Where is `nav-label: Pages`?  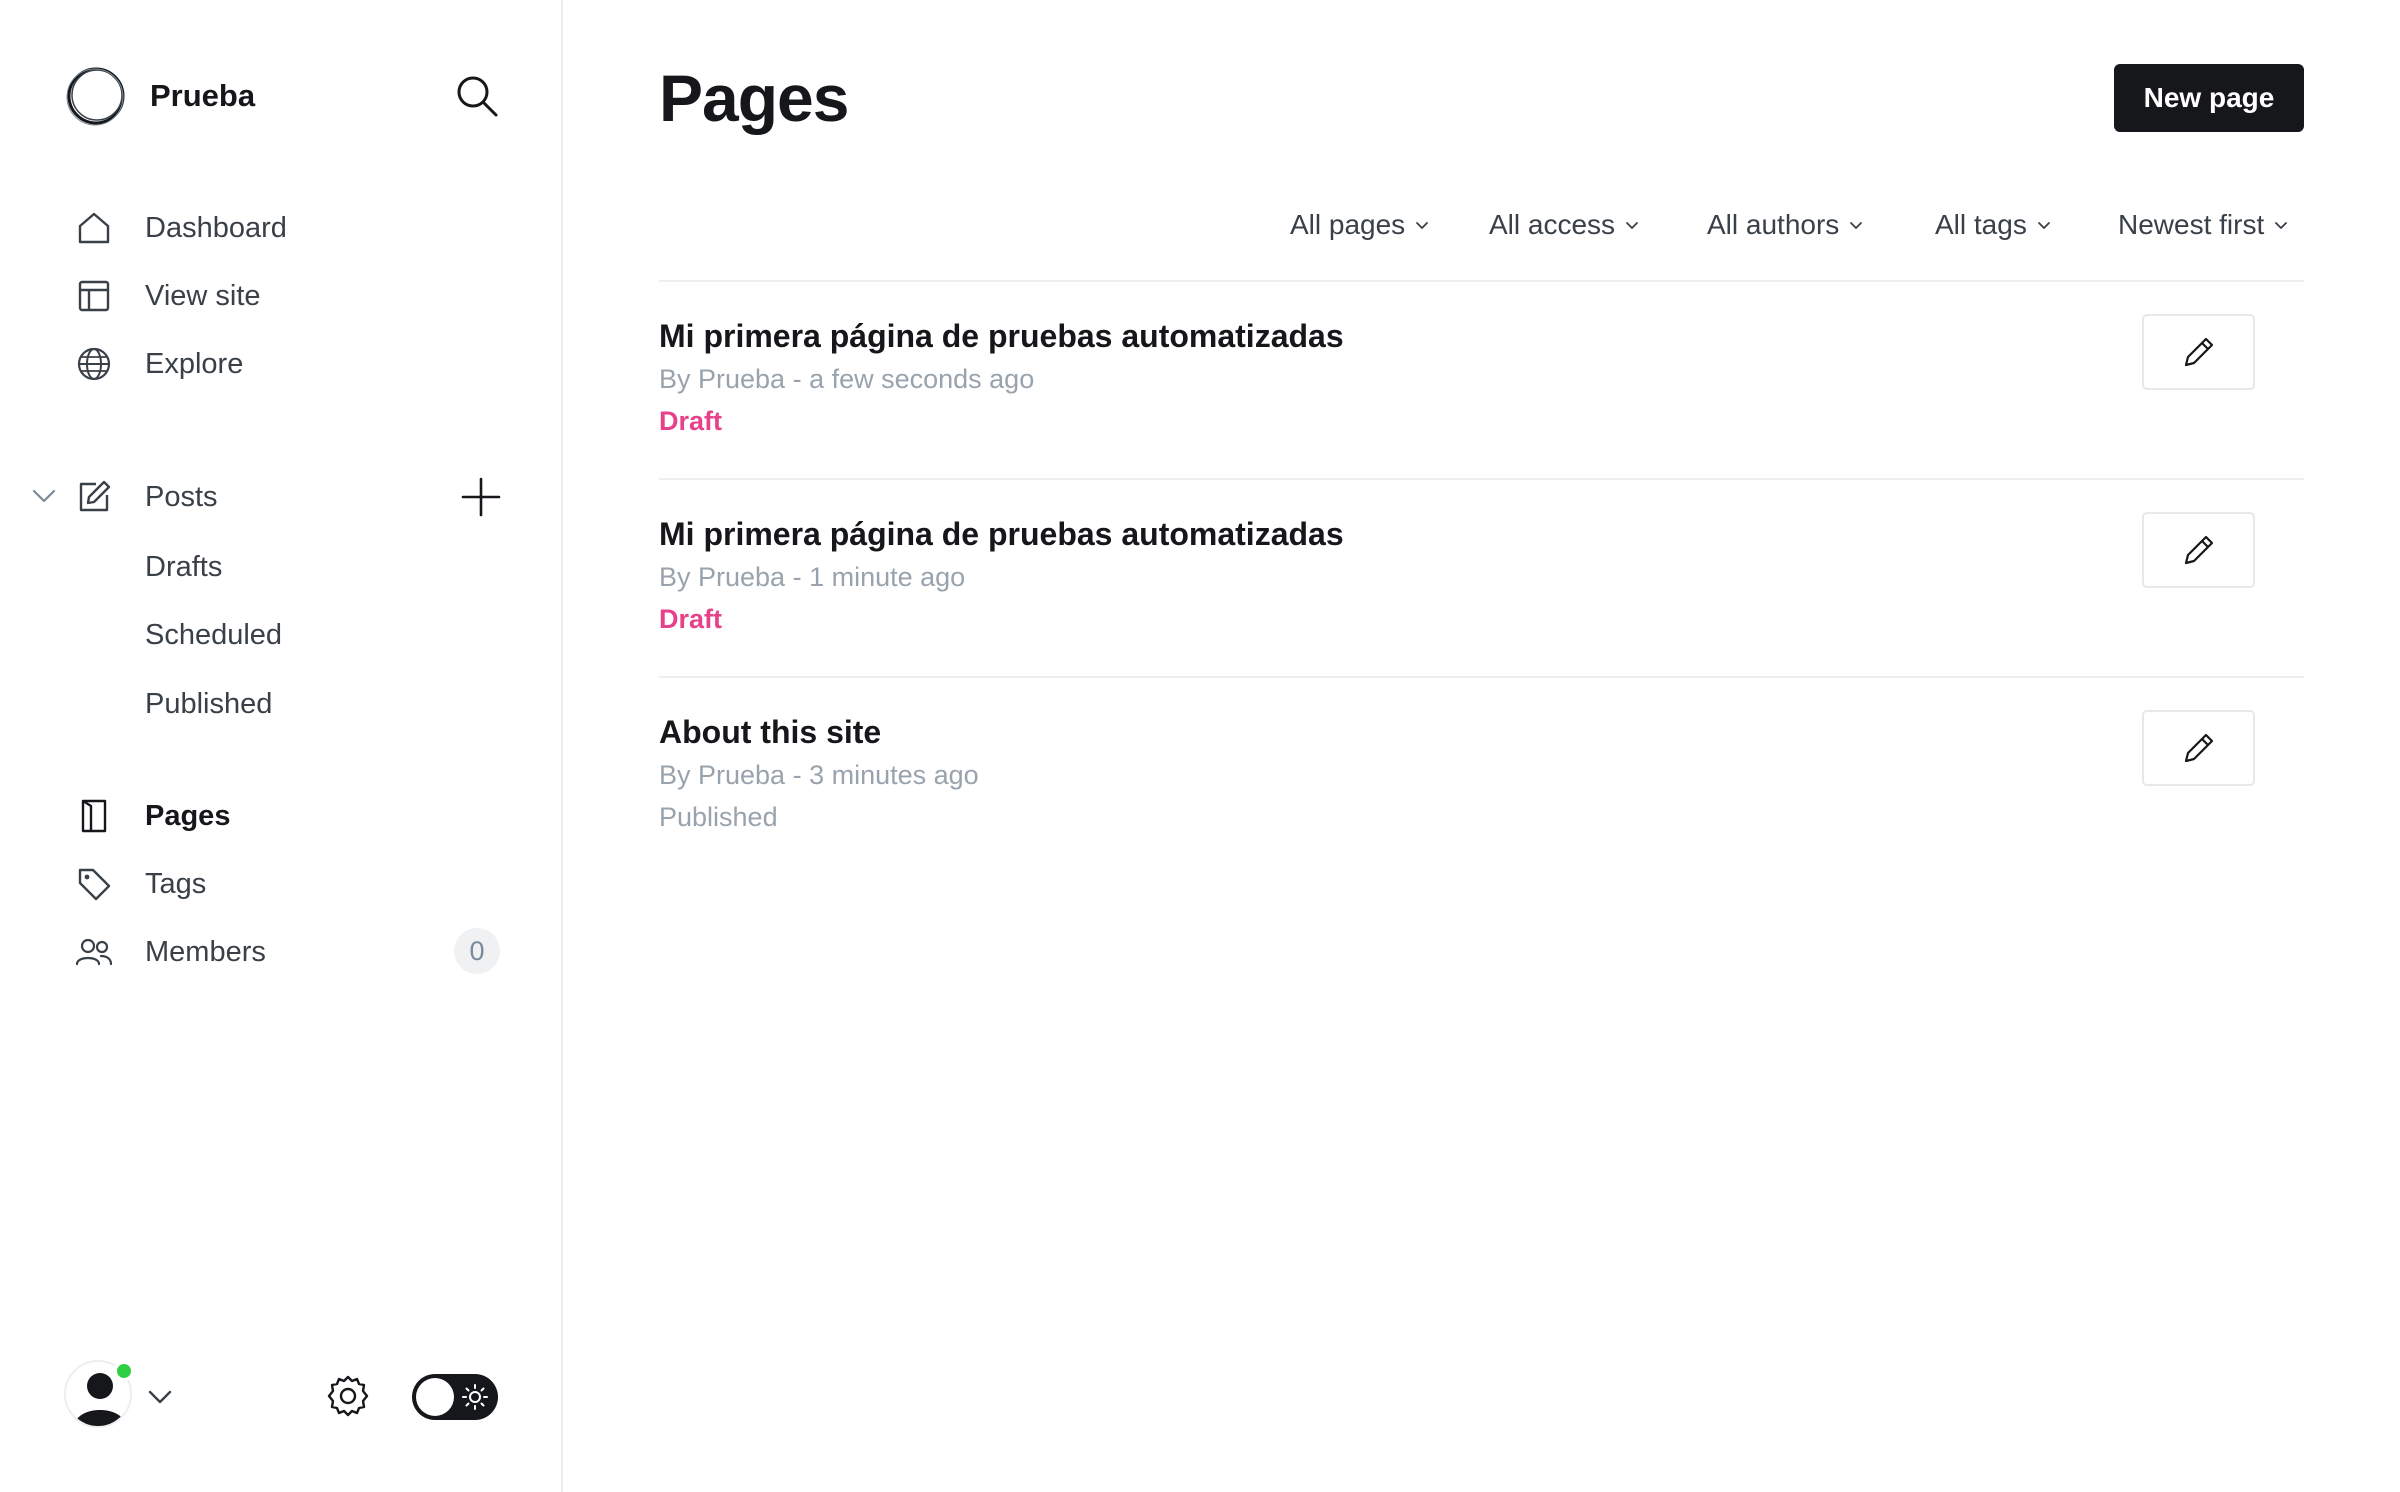
nav-label: Pages is located at coordinates (188, 815).